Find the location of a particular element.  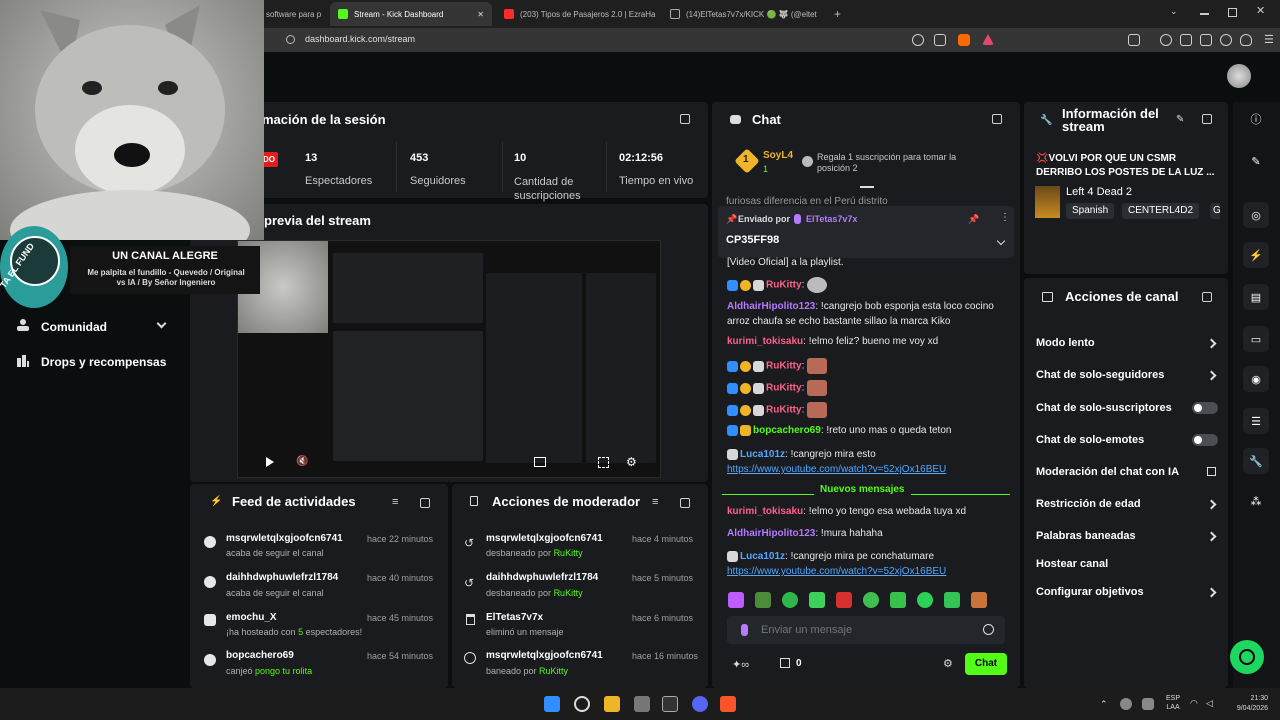

wrench-icon: 🔧 is located at coordinates (1256, 461).